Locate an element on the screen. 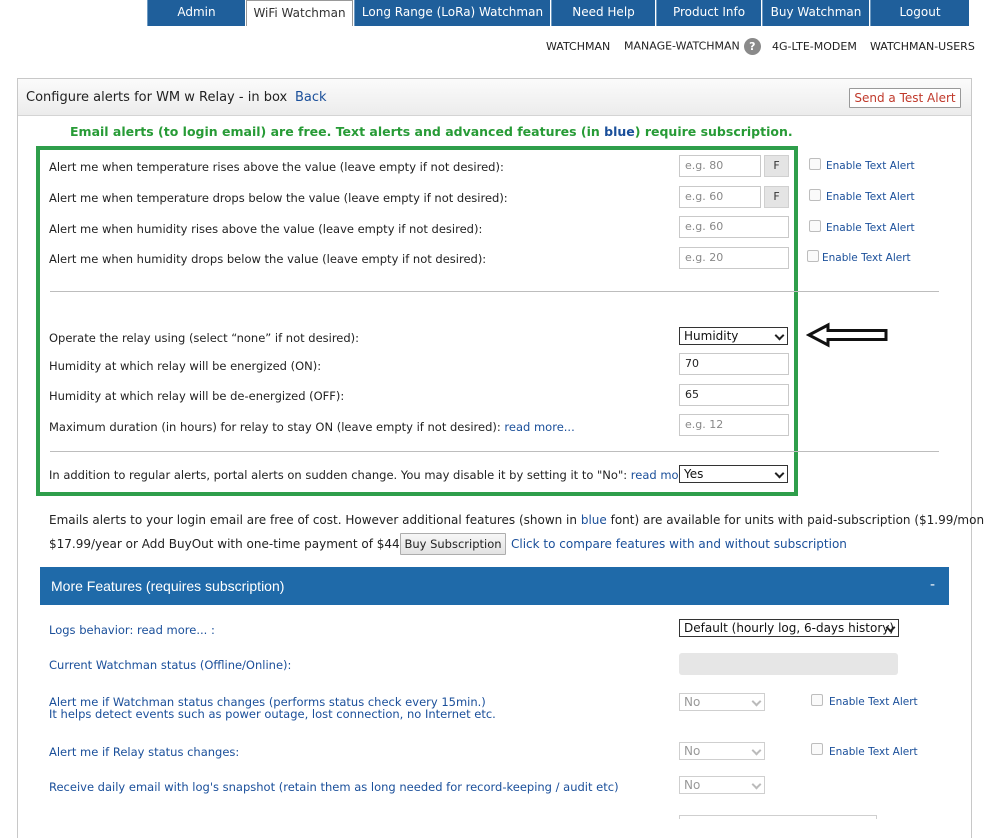  tab-logout: Logout is located at coordinates (919, 13).